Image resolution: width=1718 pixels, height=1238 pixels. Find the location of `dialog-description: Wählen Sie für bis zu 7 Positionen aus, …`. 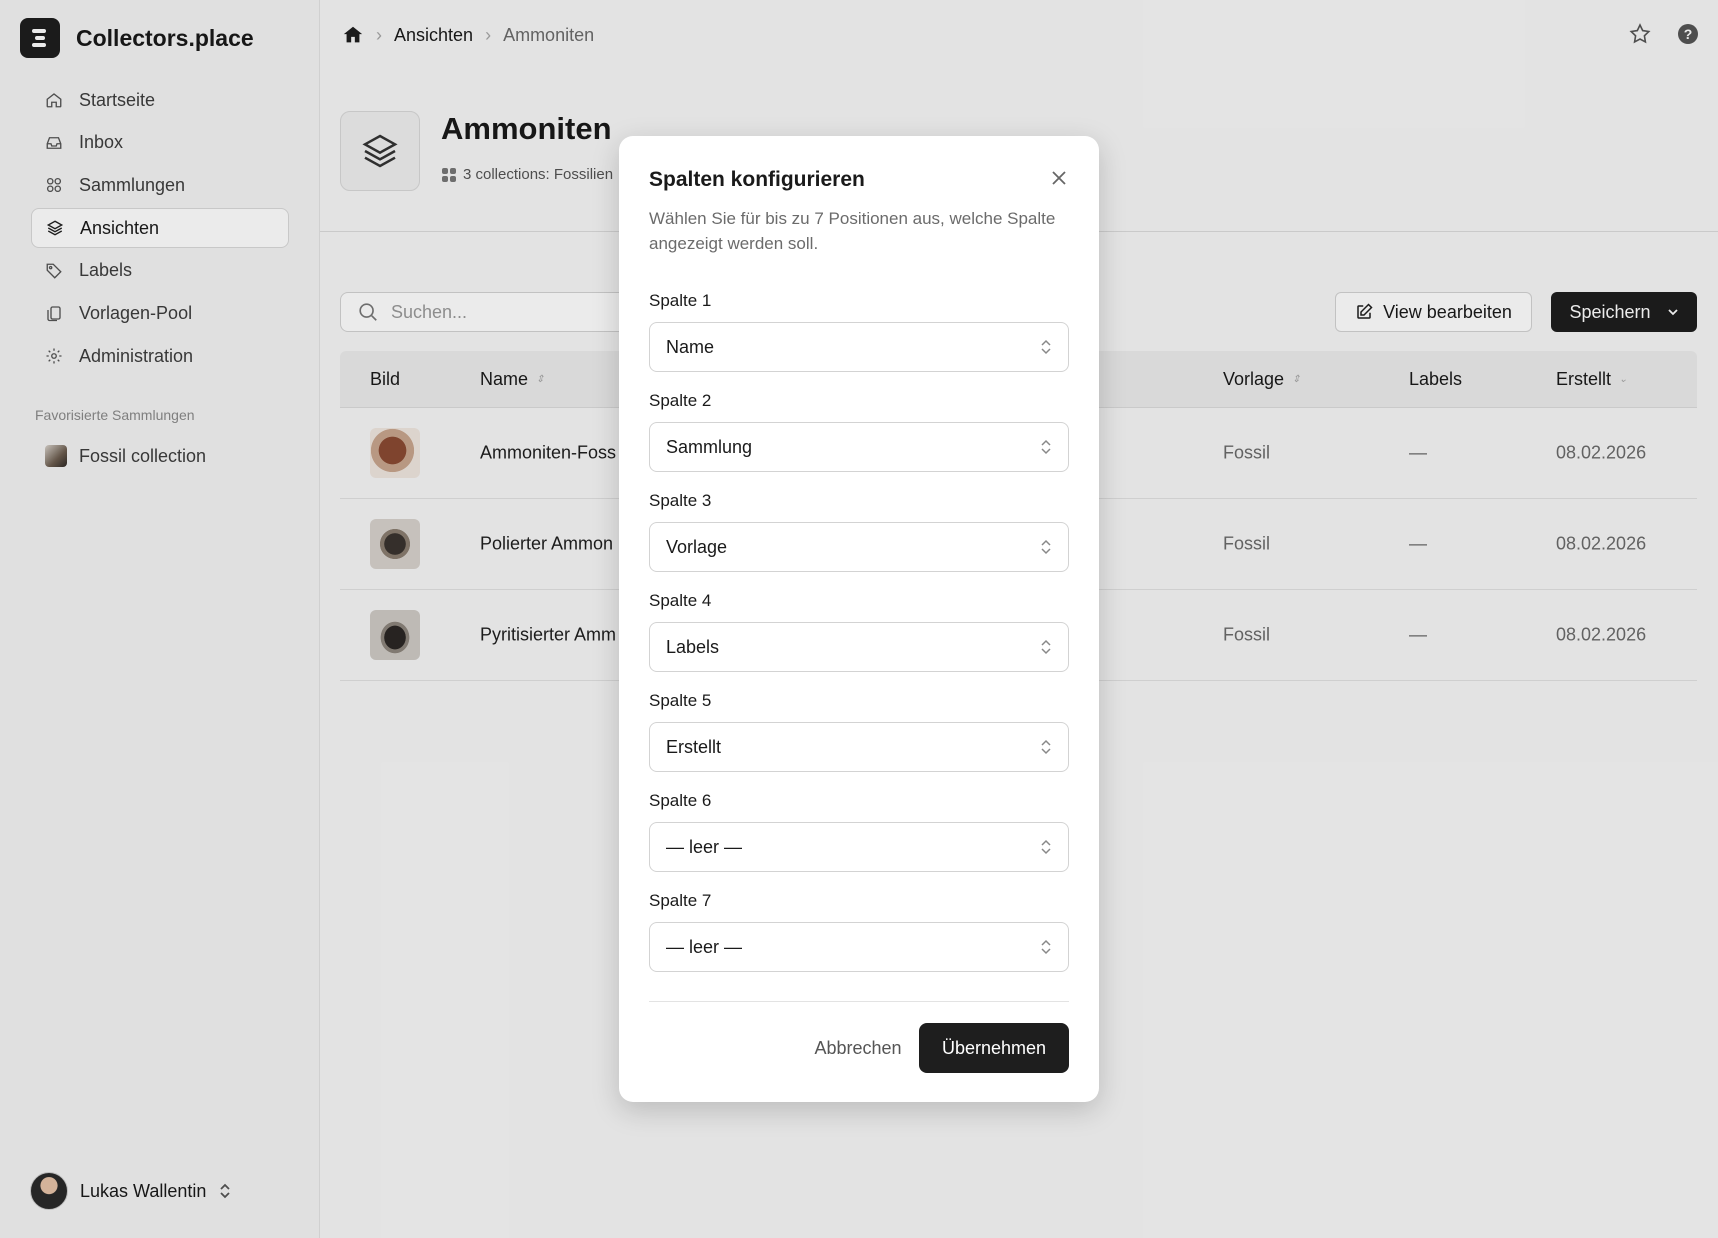

dialog-description: Wählen Sie für bis zu 7 Positionen aus, … is located at coordinates (852, 231).